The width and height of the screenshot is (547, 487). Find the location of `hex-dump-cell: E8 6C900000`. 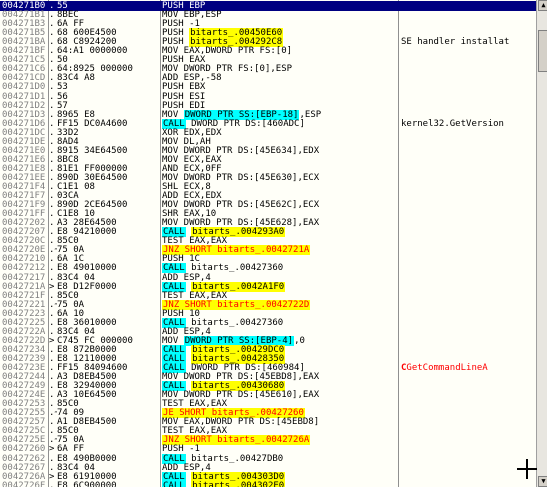

hex-dump-cell: E8 6C900000 is located at coordinates (87, 483).